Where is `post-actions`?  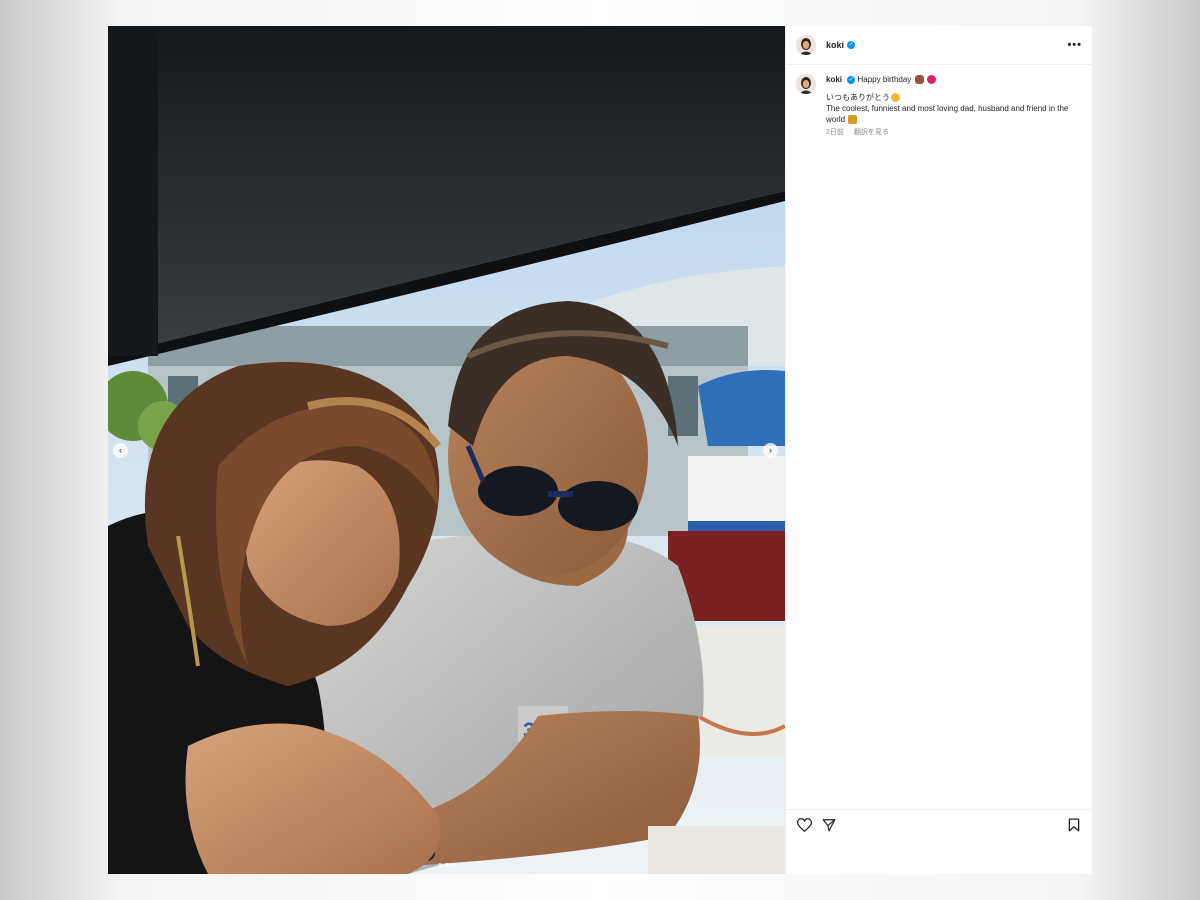 post-actions is located at coordinates (939, 824).